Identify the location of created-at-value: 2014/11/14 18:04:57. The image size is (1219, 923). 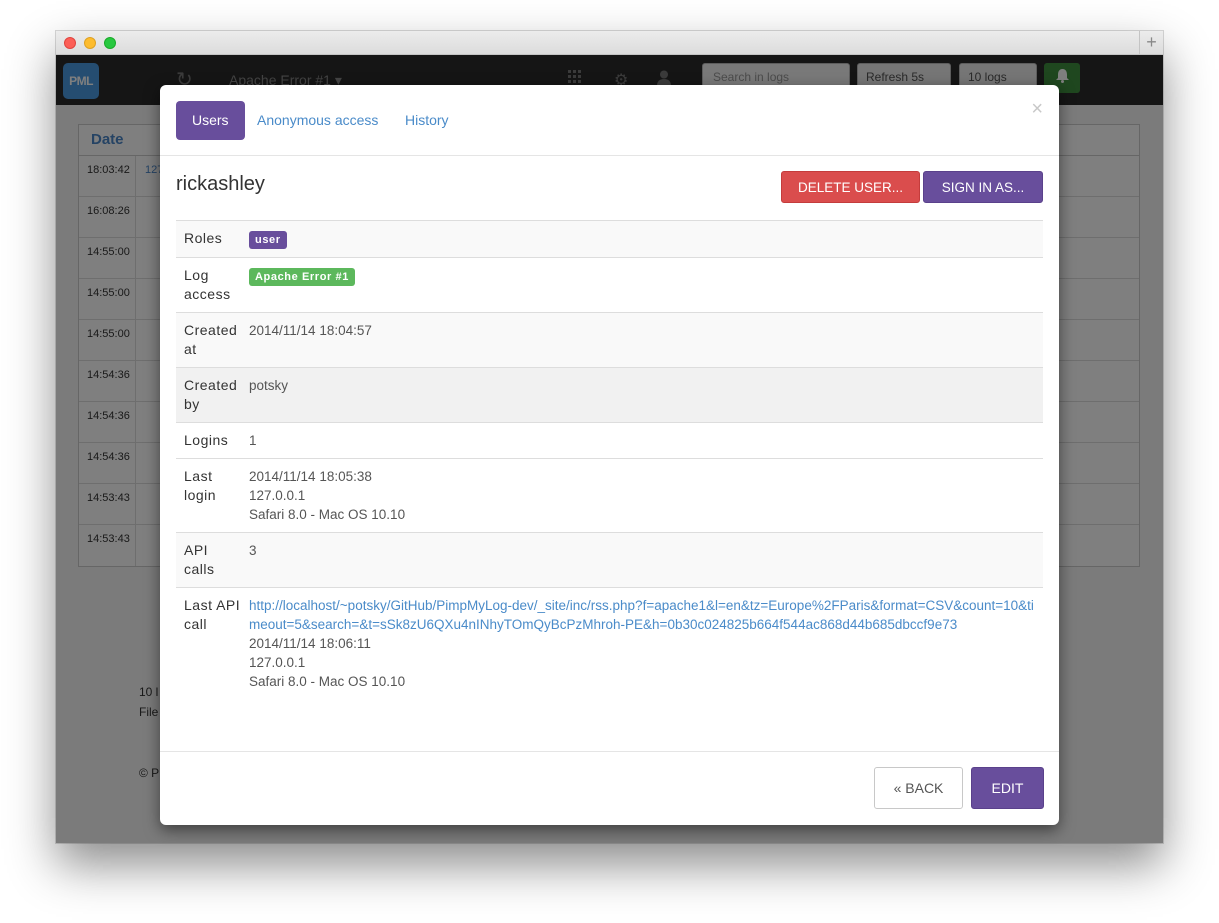
(310, 330).